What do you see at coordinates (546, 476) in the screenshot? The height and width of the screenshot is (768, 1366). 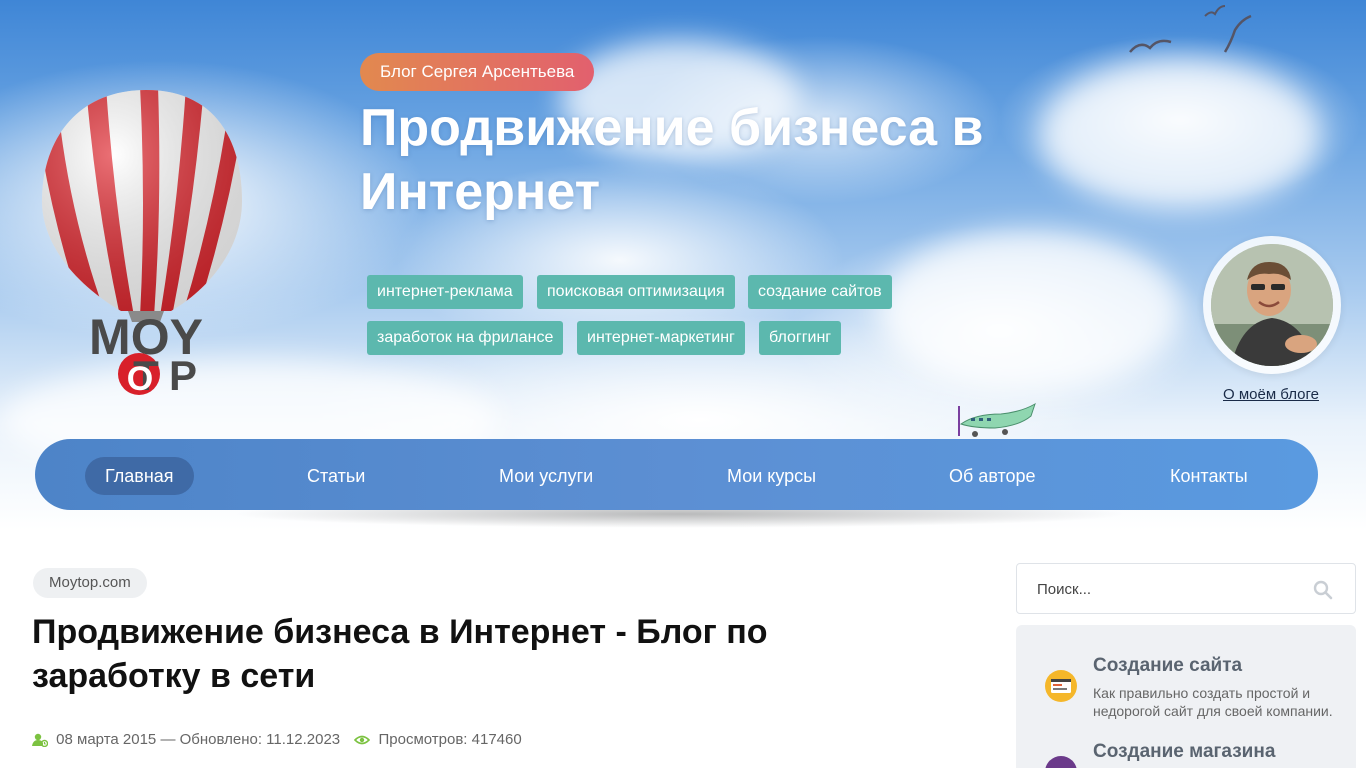 I see `nav-services: Мои услуги` at bounding box center [546, 476].